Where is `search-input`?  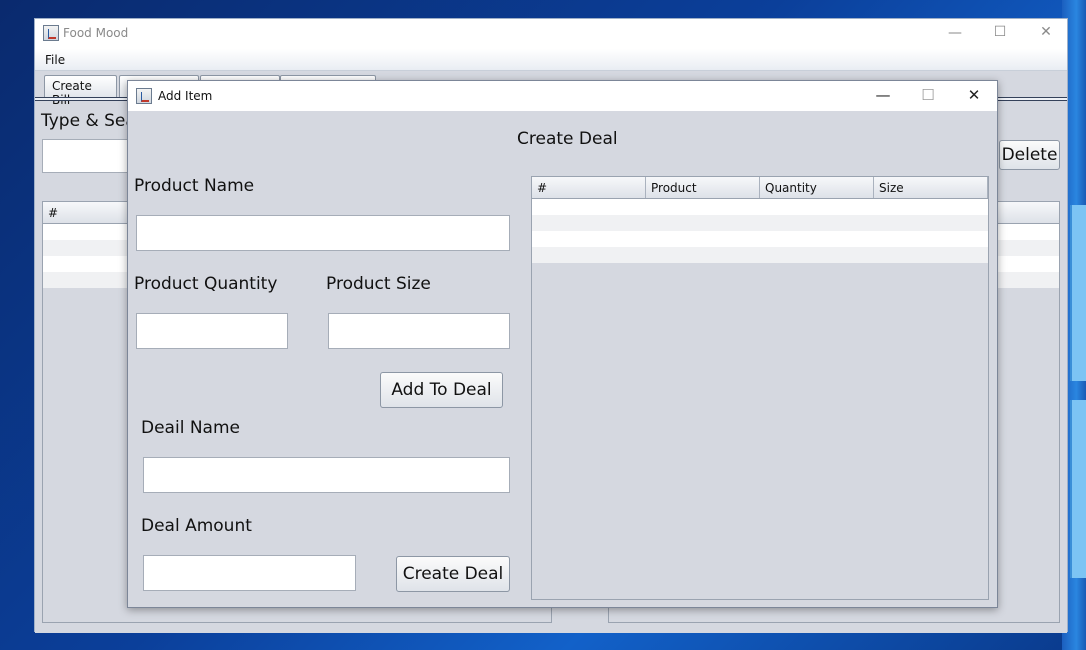
search-input is located at coordinates (88, 156).